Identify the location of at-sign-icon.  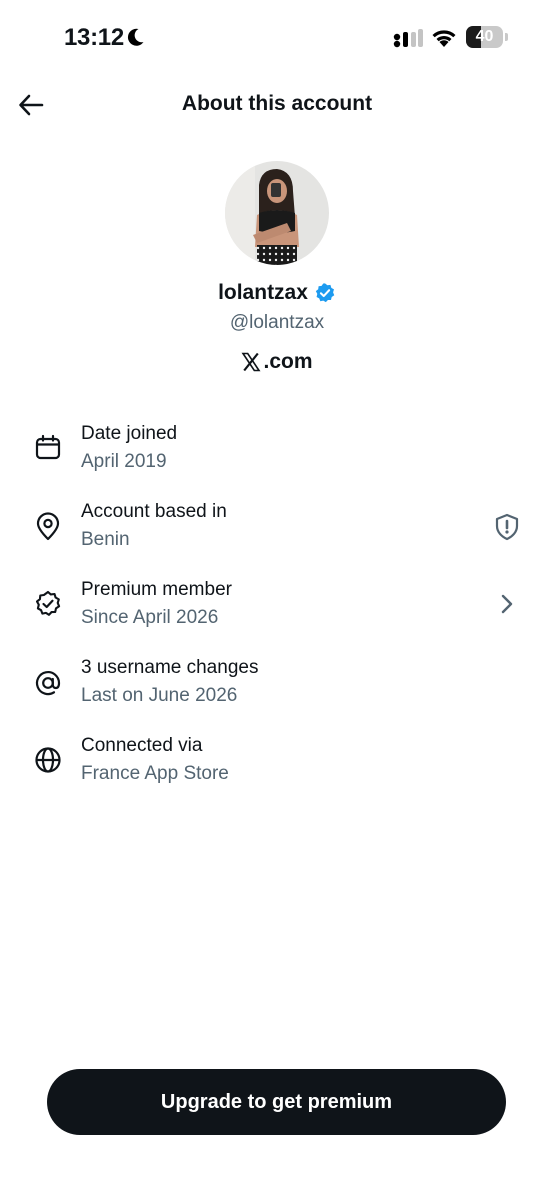
(48, 683).